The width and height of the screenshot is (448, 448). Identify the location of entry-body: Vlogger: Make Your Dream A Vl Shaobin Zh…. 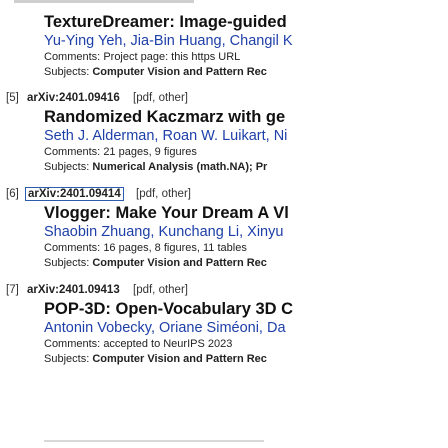
(246, 236).